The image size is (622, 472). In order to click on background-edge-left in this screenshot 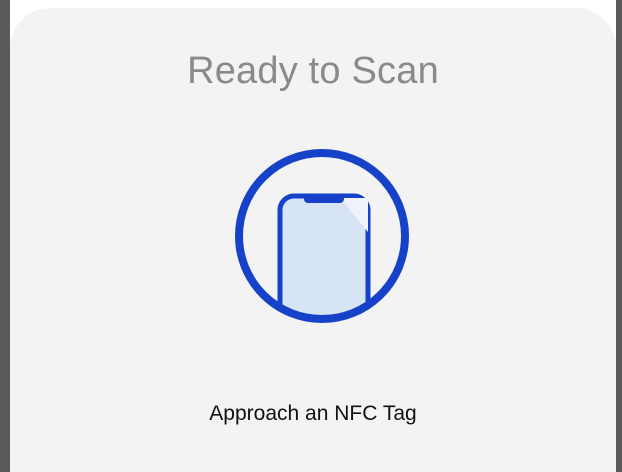, I will do `click(5, 236)`.